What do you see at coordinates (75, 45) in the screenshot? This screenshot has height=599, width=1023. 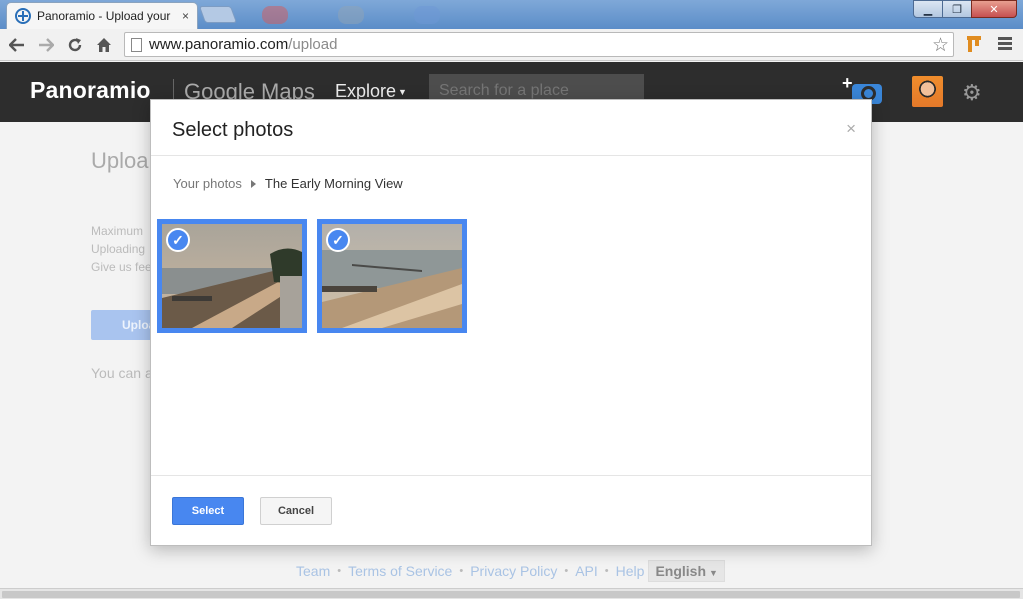 I see `reload-icon` at bounding box center [75, 45].